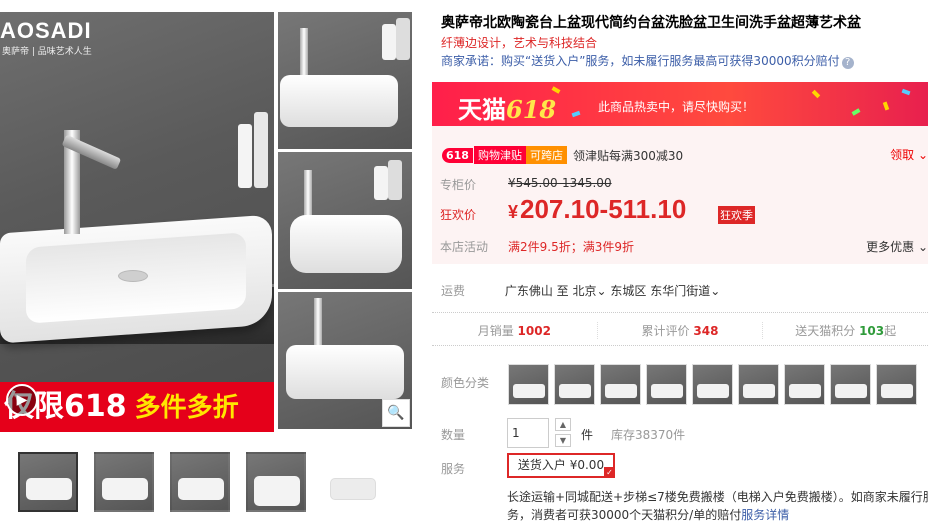 This screenshot has width=928, height=530. I want to click on merchant-promise: 商家承诺：购买“送货入户”服务，如未履行服务最高可获得30000积分赔付?, so click(647, 60).